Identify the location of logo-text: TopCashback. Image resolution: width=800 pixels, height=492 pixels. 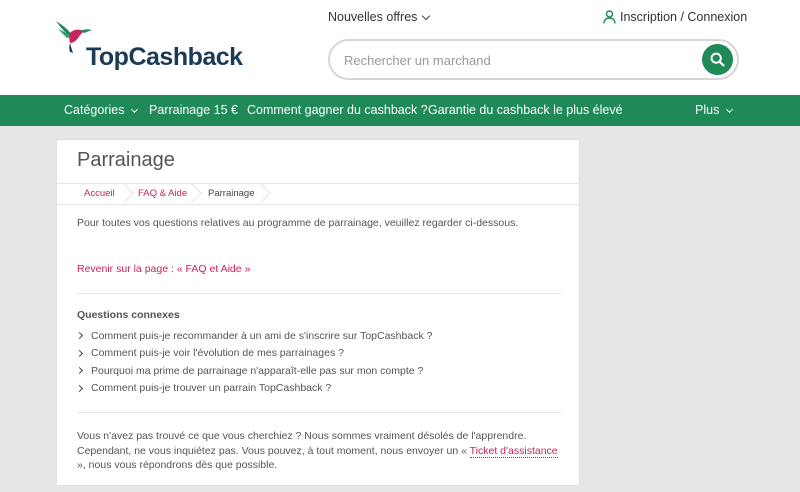
(164, 57).